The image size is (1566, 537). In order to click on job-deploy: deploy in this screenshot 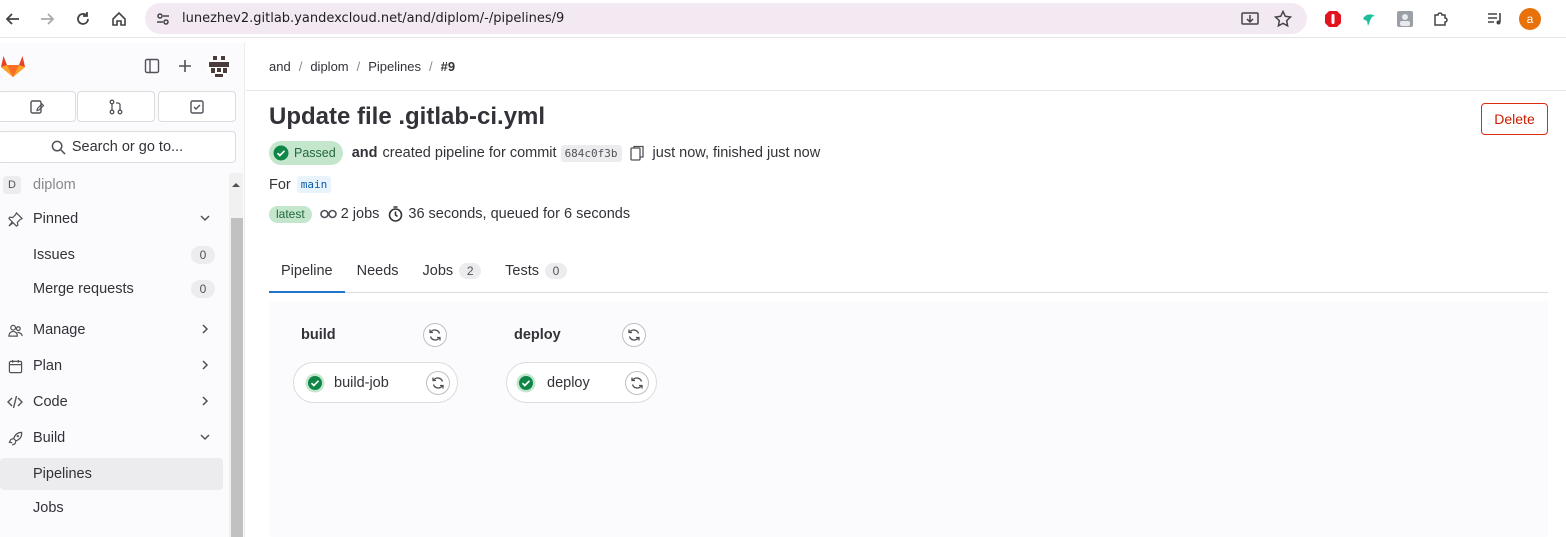, I will do `click(581, 382)`.